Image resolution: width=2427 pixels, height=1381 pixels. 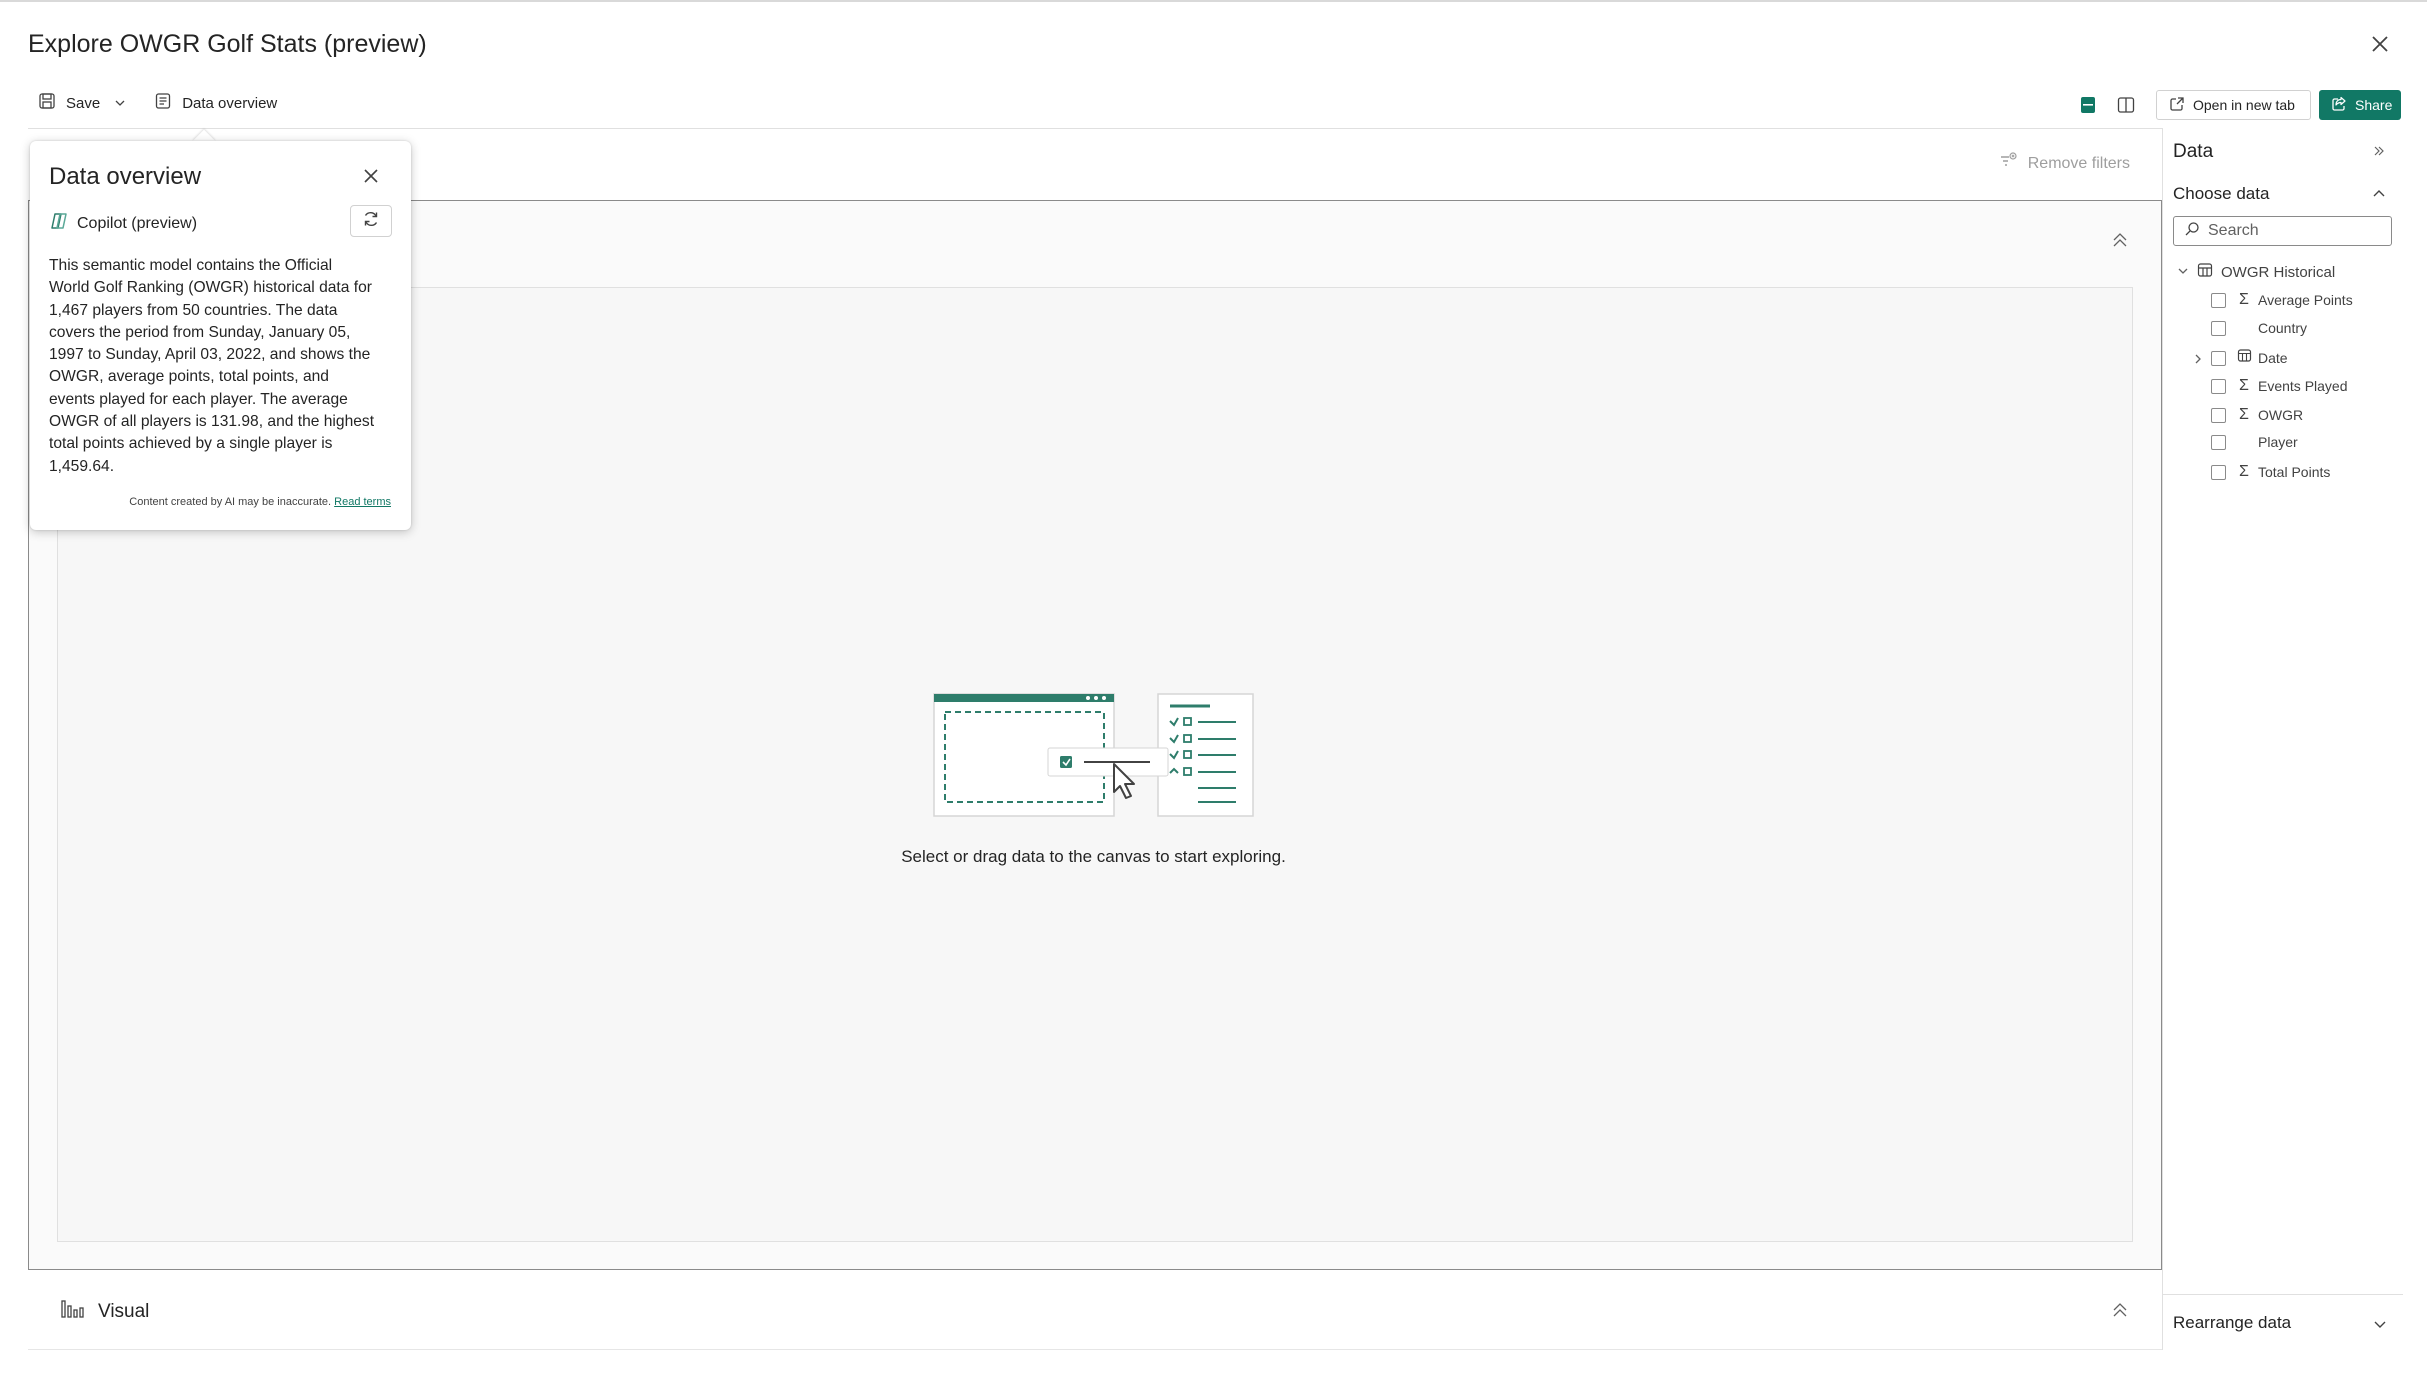 What do you see at coordinates (2281, 415) in the screenshot?
I see `field-label: OWGR` at bounding box center [2281, 415].